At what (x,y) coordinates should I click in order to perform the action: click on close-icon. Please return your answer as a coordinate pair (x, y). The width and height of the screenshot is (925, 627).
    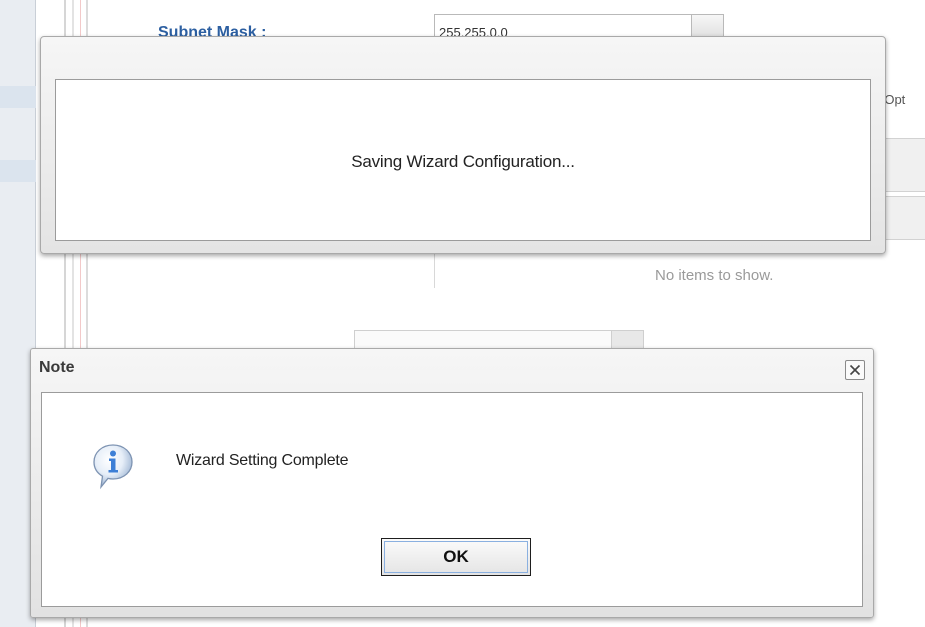
    Looking at the image, I should click on (855, 370).